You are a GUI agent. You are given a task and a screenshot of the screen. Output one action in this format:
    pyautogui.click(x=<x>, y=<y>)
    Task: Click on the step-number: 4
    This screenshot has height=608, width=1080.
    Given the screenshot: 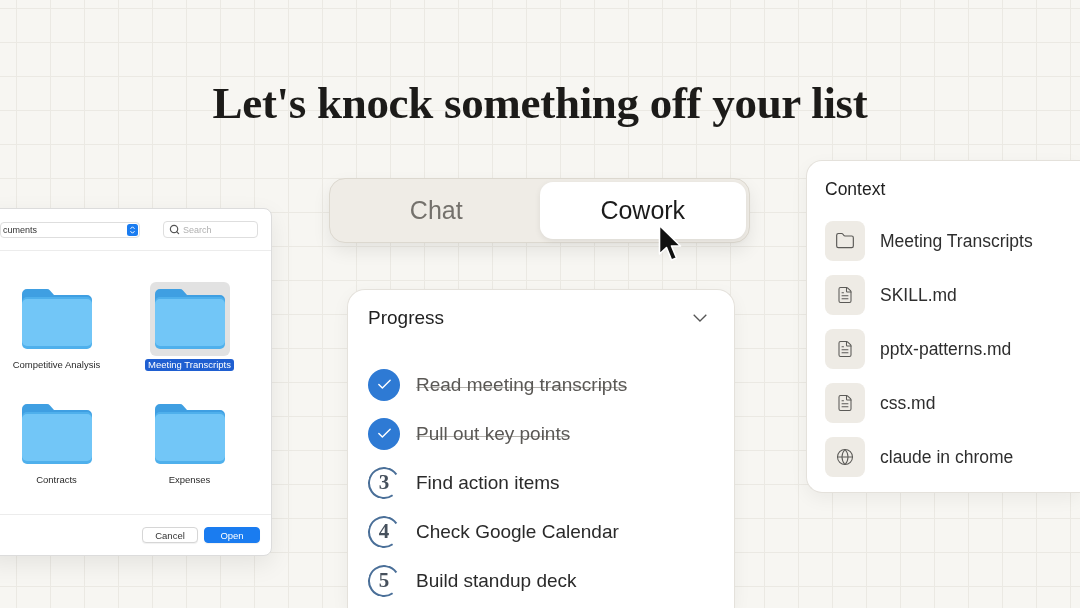 What is the action you would take?
    pyautogui.click(x=384, y=531)
    